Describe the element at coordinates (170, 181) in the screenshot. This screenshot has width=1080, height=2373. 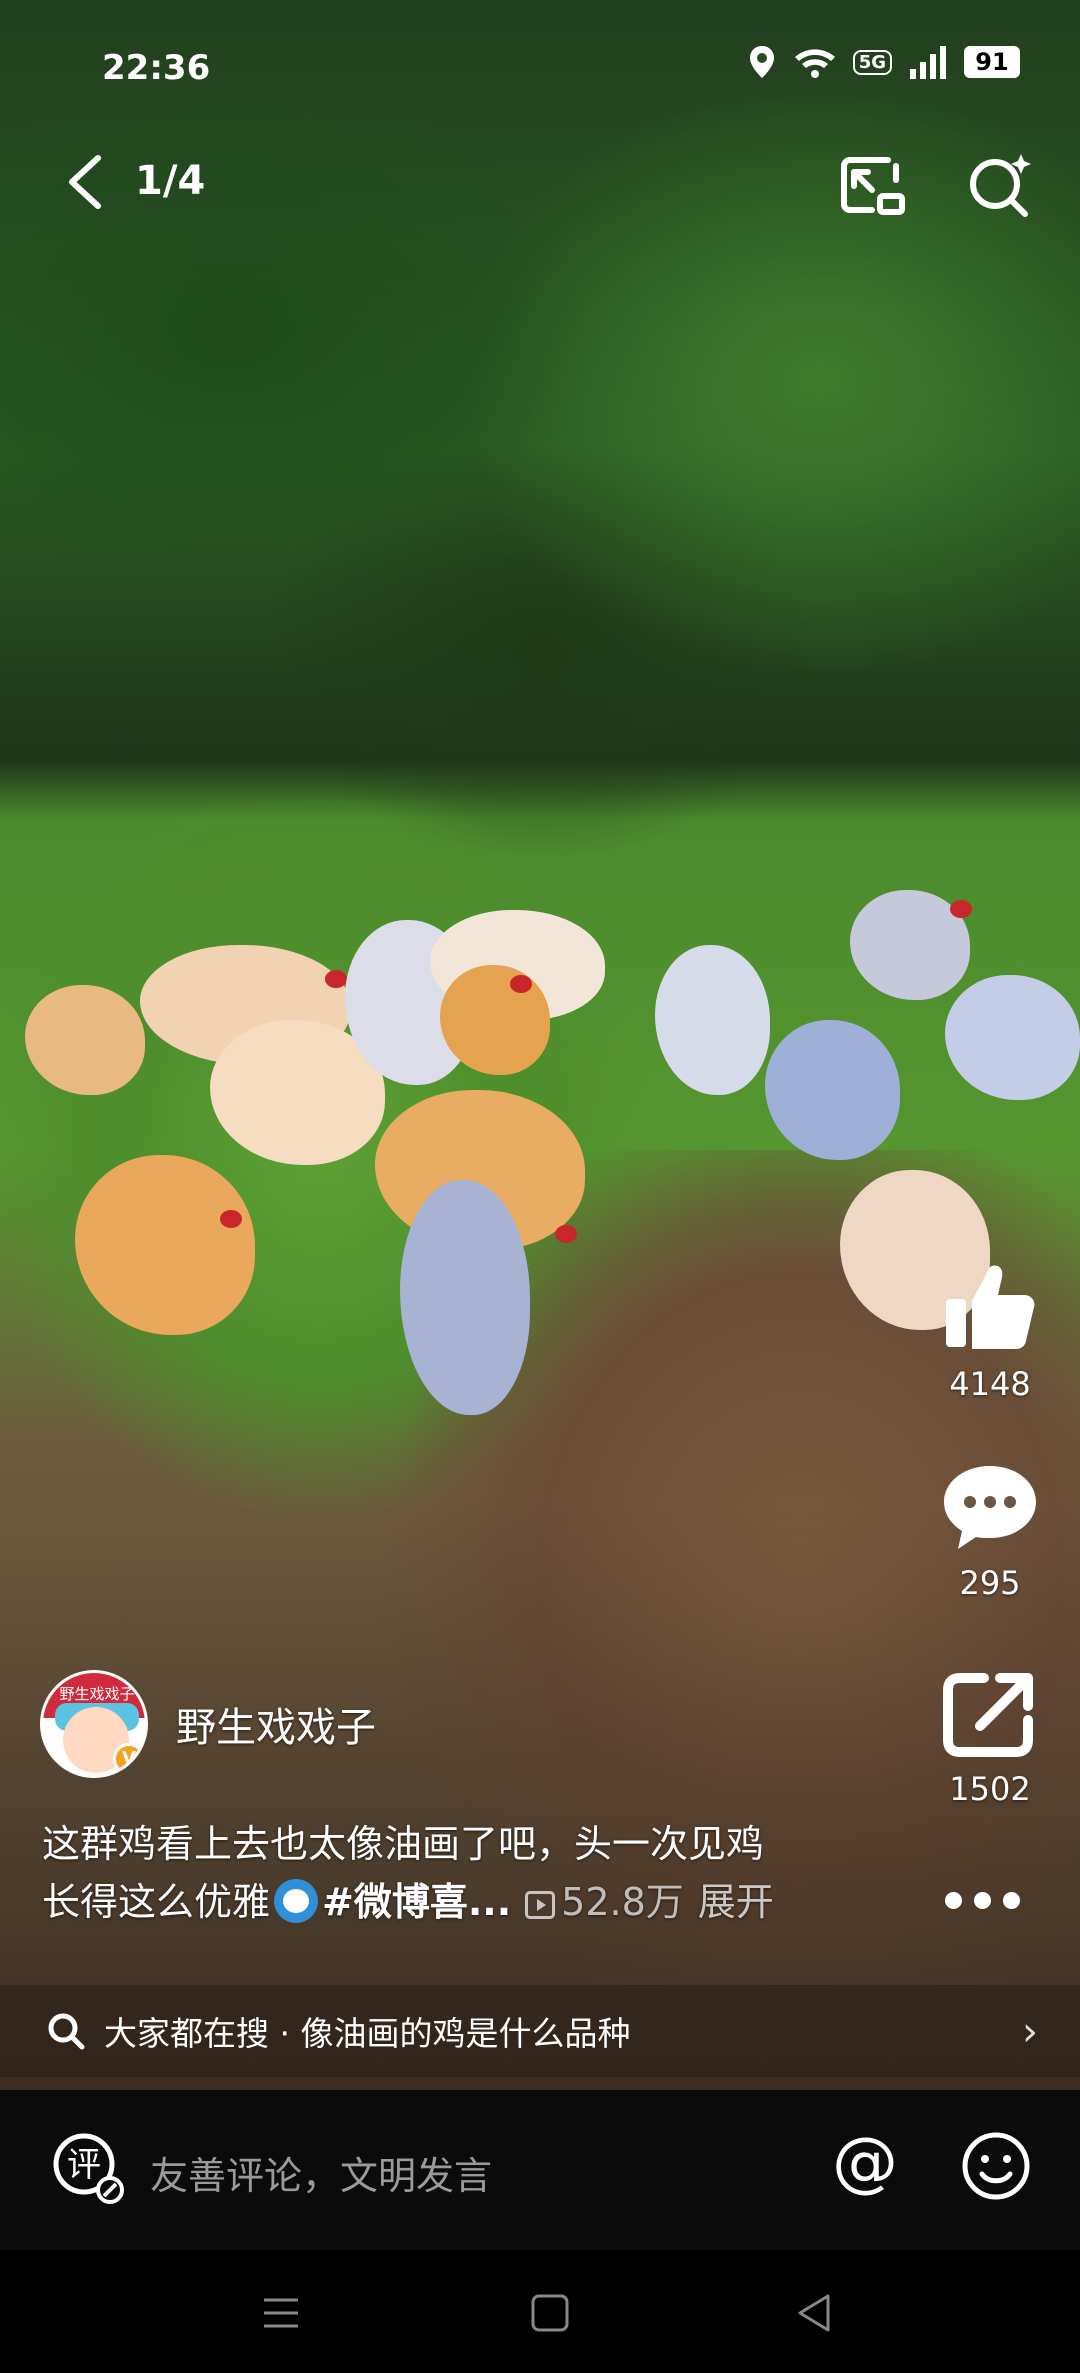
I see `page-counter: 1/4` at that location.